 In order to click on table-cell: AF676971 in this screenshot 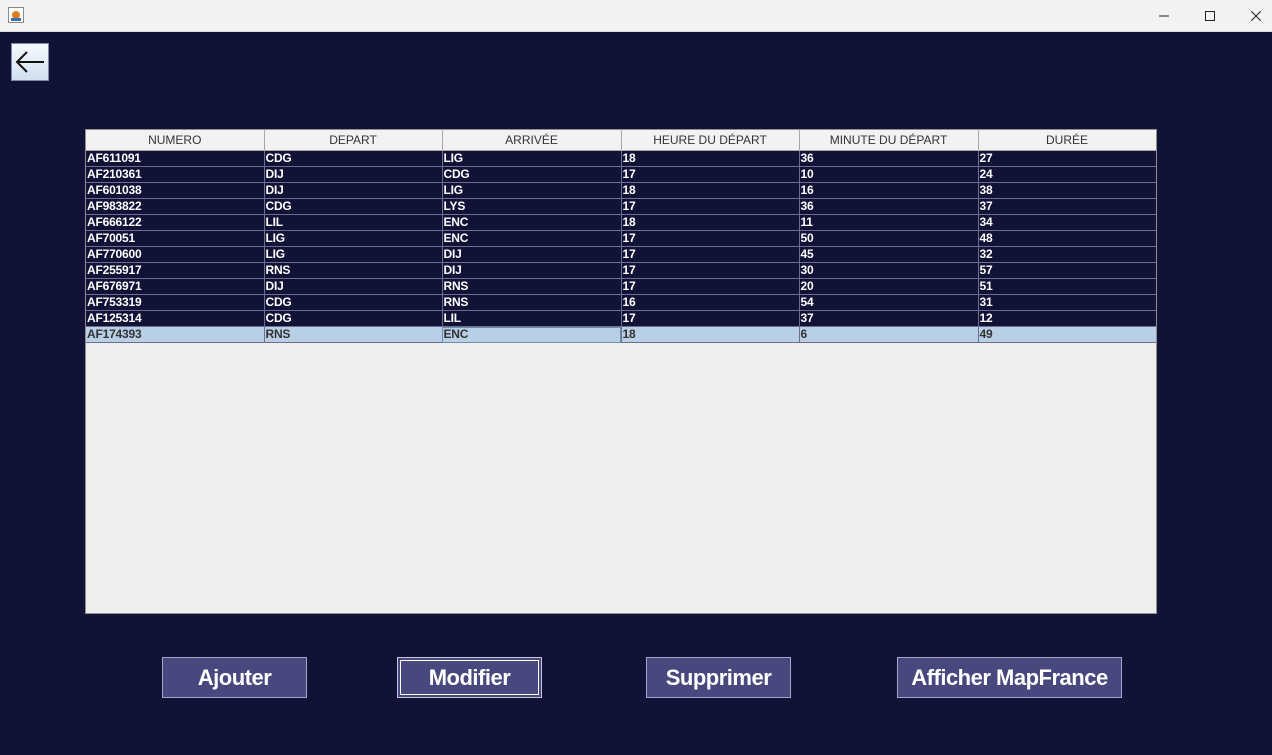, I will do `click(175, 286)`.